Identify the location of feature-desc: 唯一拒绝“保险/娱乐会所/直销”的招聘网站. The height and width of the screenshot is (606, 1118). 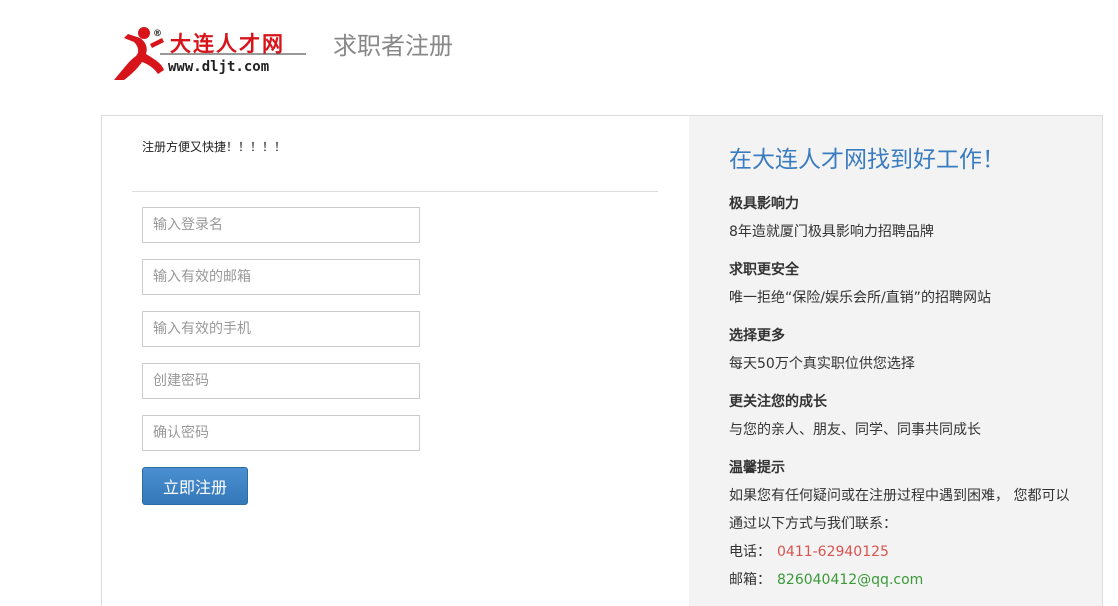
(860, 298).